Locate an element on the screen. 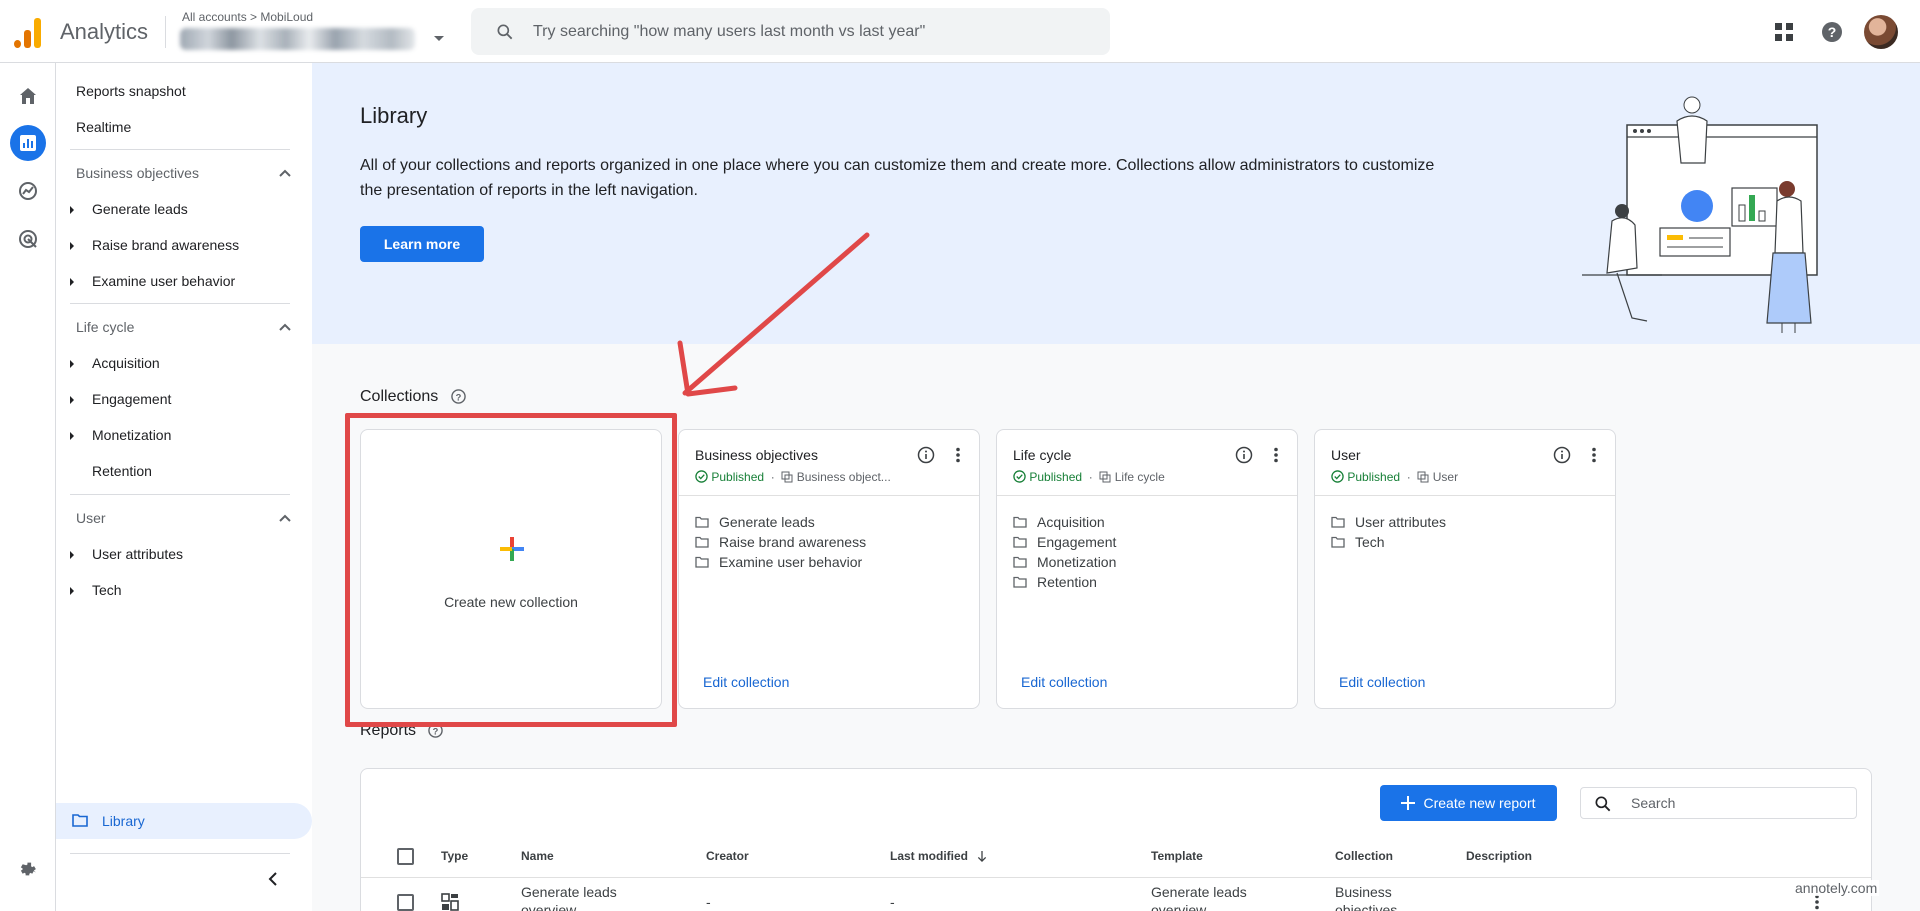 This screenshot has height=911, width=1920. reports-search is located at coordinates (1718, 803).